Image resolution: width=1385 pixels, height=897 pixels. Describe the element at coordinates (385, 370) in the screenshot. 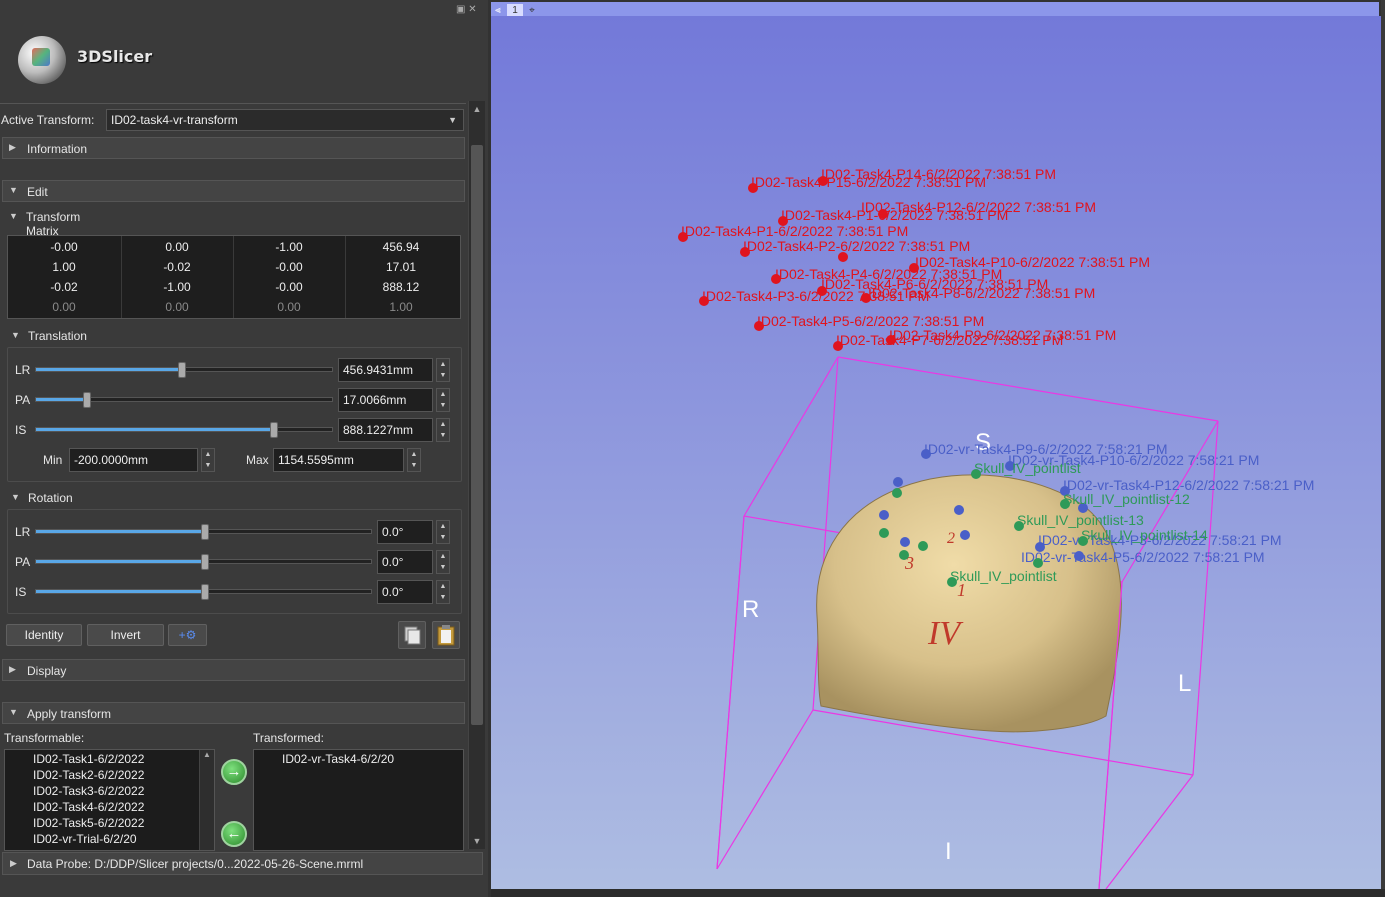

I see `translation-lr-spinbox: 456.9431mm` at that location.